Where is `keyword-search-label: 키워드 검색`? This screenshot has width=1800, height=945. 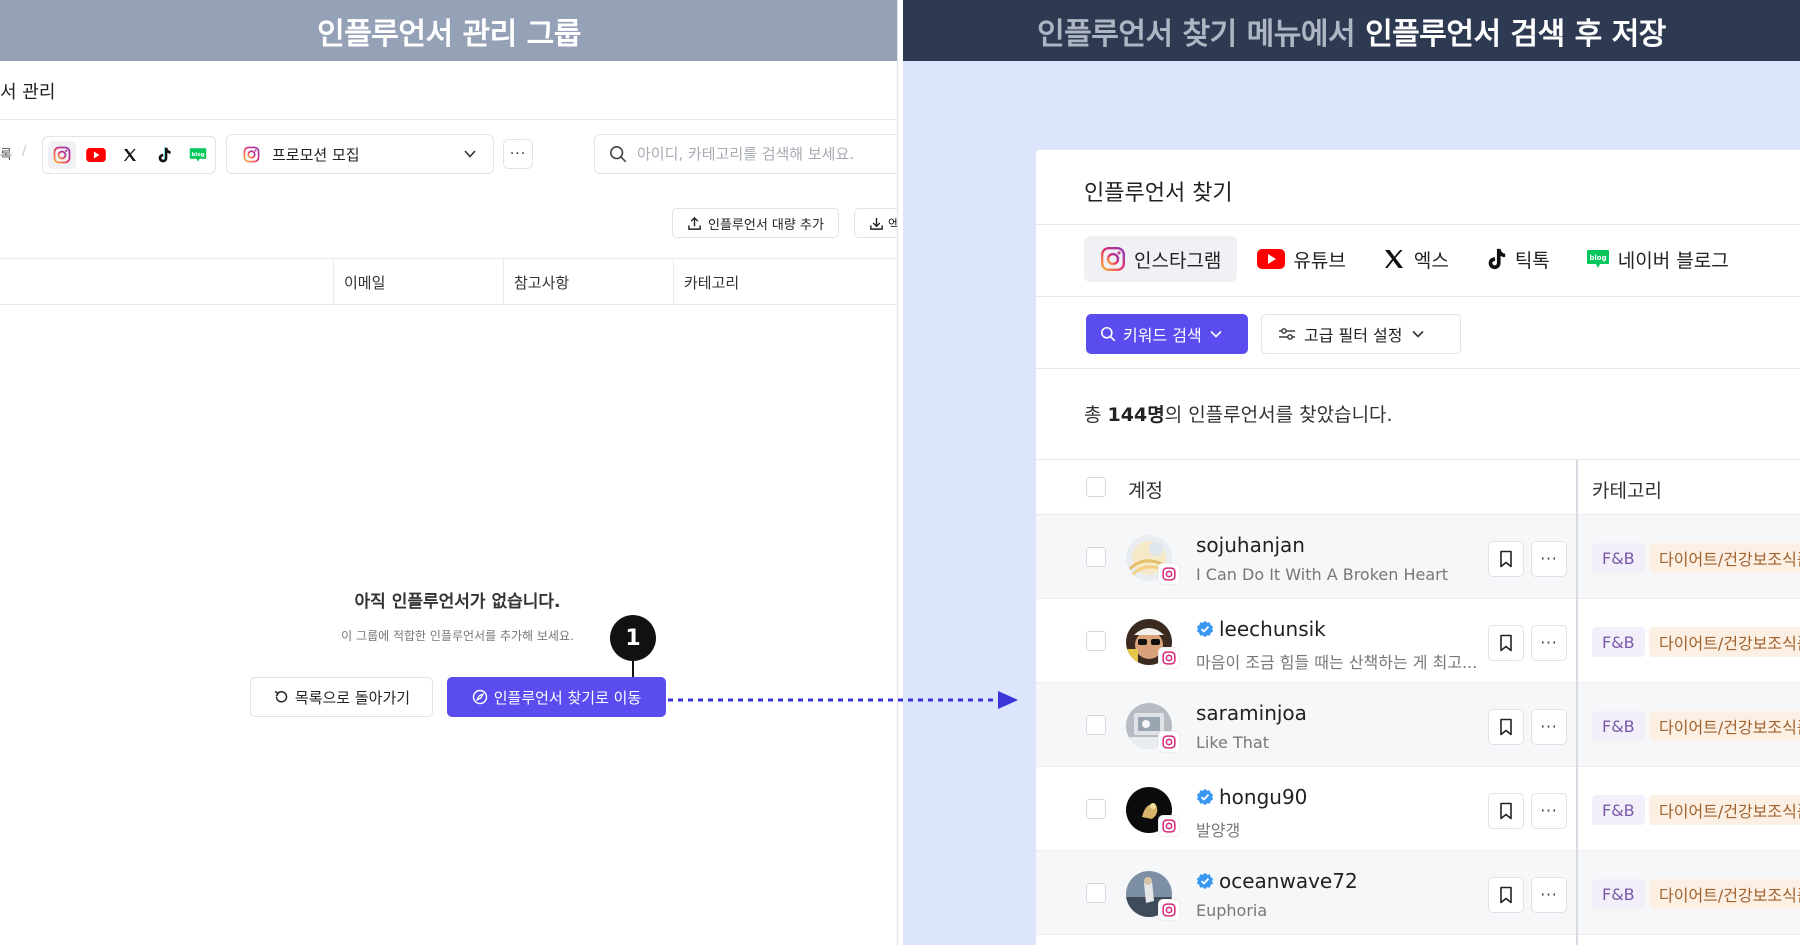
keyword-search-label: 키워드 검색 is located at coordinates (1162, 335).